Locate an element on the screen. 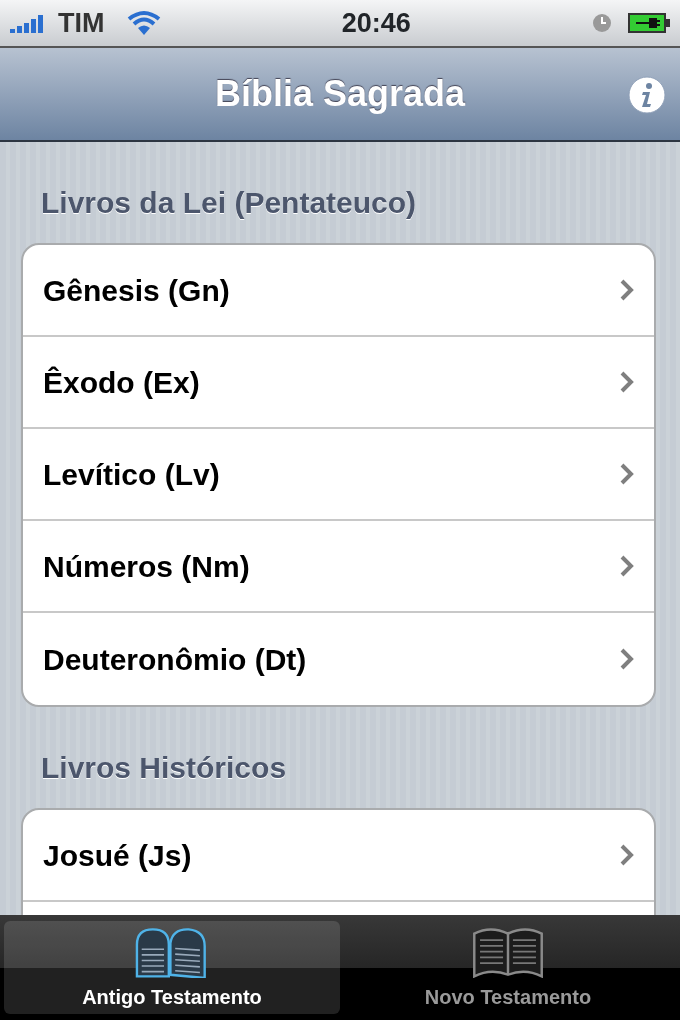  row-label: Deuteronômio (Dt) is located at coordinates (175, 659).